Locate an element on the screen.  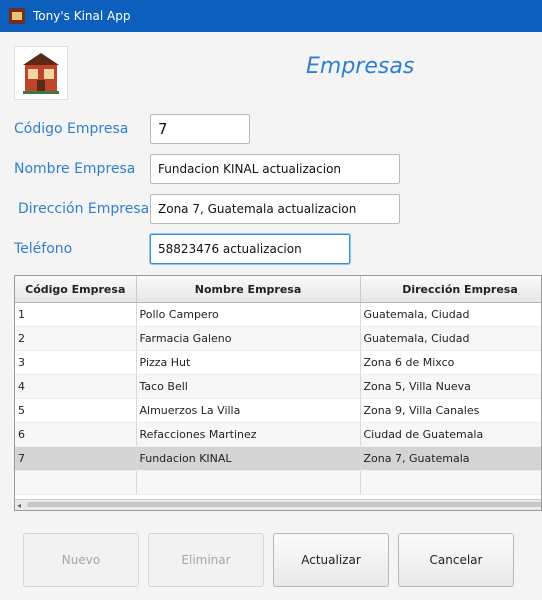
table-cell: 5 is located at coordinates (76, 410).